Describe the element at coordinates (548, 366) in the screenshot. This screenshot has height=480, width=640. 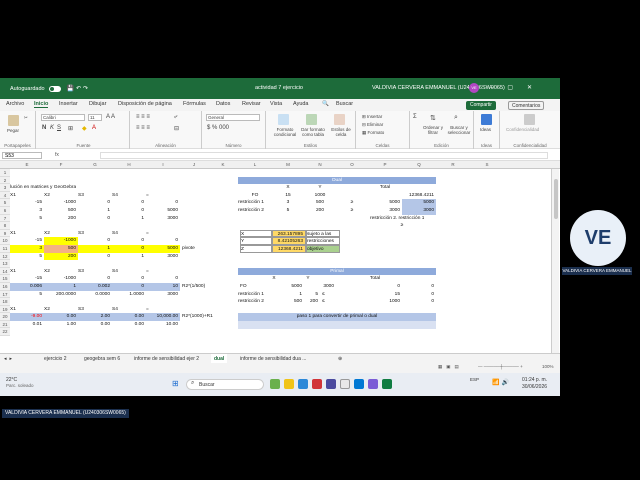
I see `zoom-level: 100%` at that location.